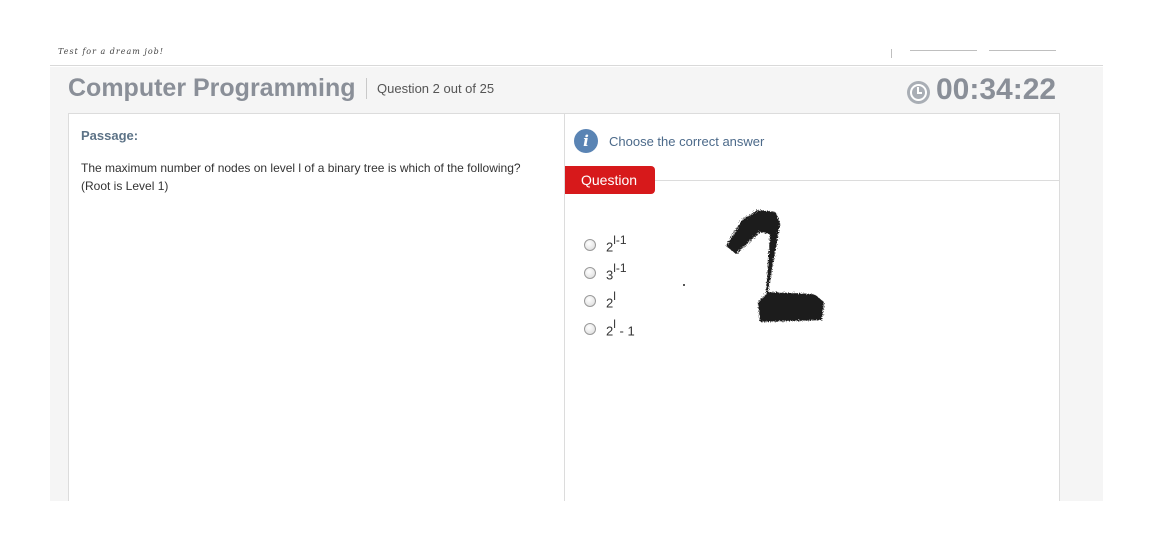 The width and height of the screenshot is (1152, 551). I want to click on answer-option: 2l - 1, so click(609, 328).